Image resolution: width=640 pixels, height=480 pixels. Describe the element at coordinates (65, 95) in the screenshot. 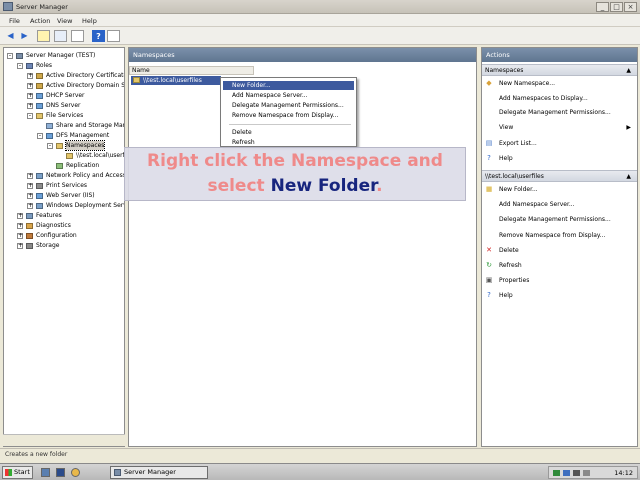

I see `tree-node: DHCP Server` at that location.